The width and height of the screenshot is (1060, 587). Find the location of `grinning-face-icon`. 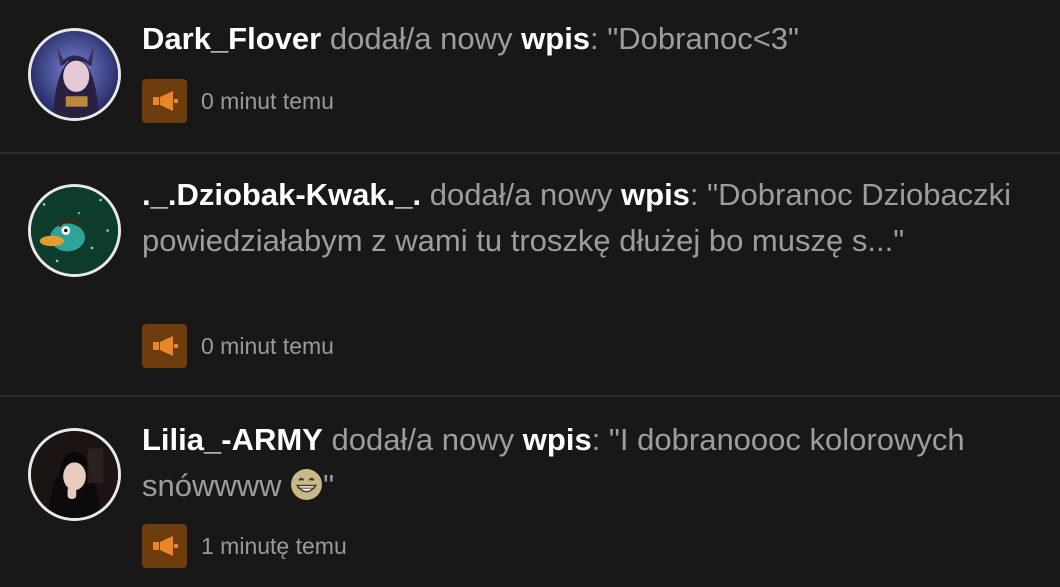

grinning-face-icon is located at coordinates (307, 484).